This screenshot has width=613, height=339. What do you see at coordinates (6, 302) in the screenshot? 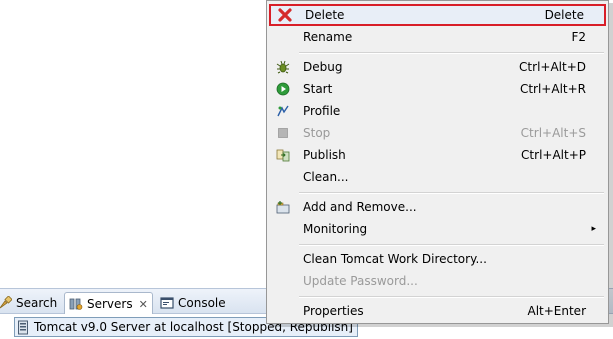
I see `search-icon` at bounding box center [6, 302].